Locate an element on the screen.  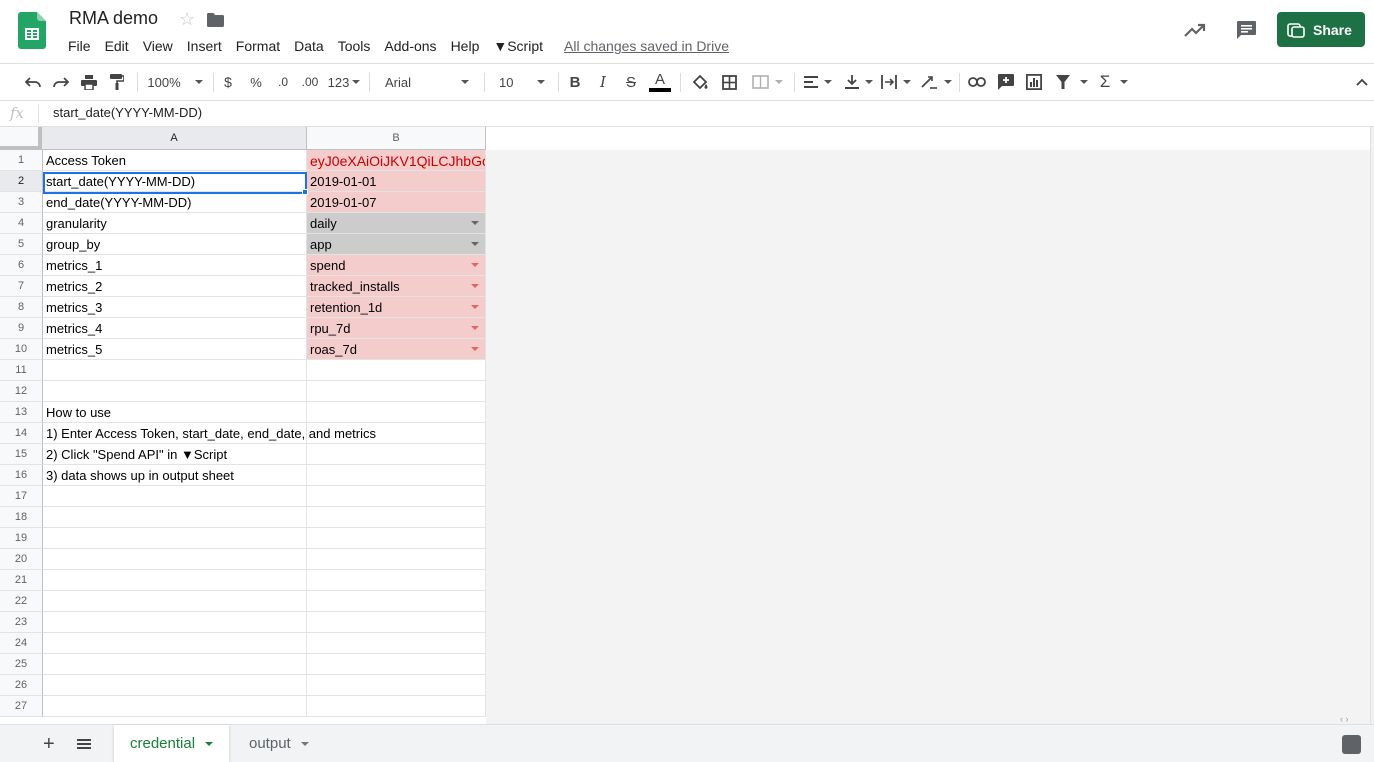
row-header: 27 is located at coordinates (21, 706).